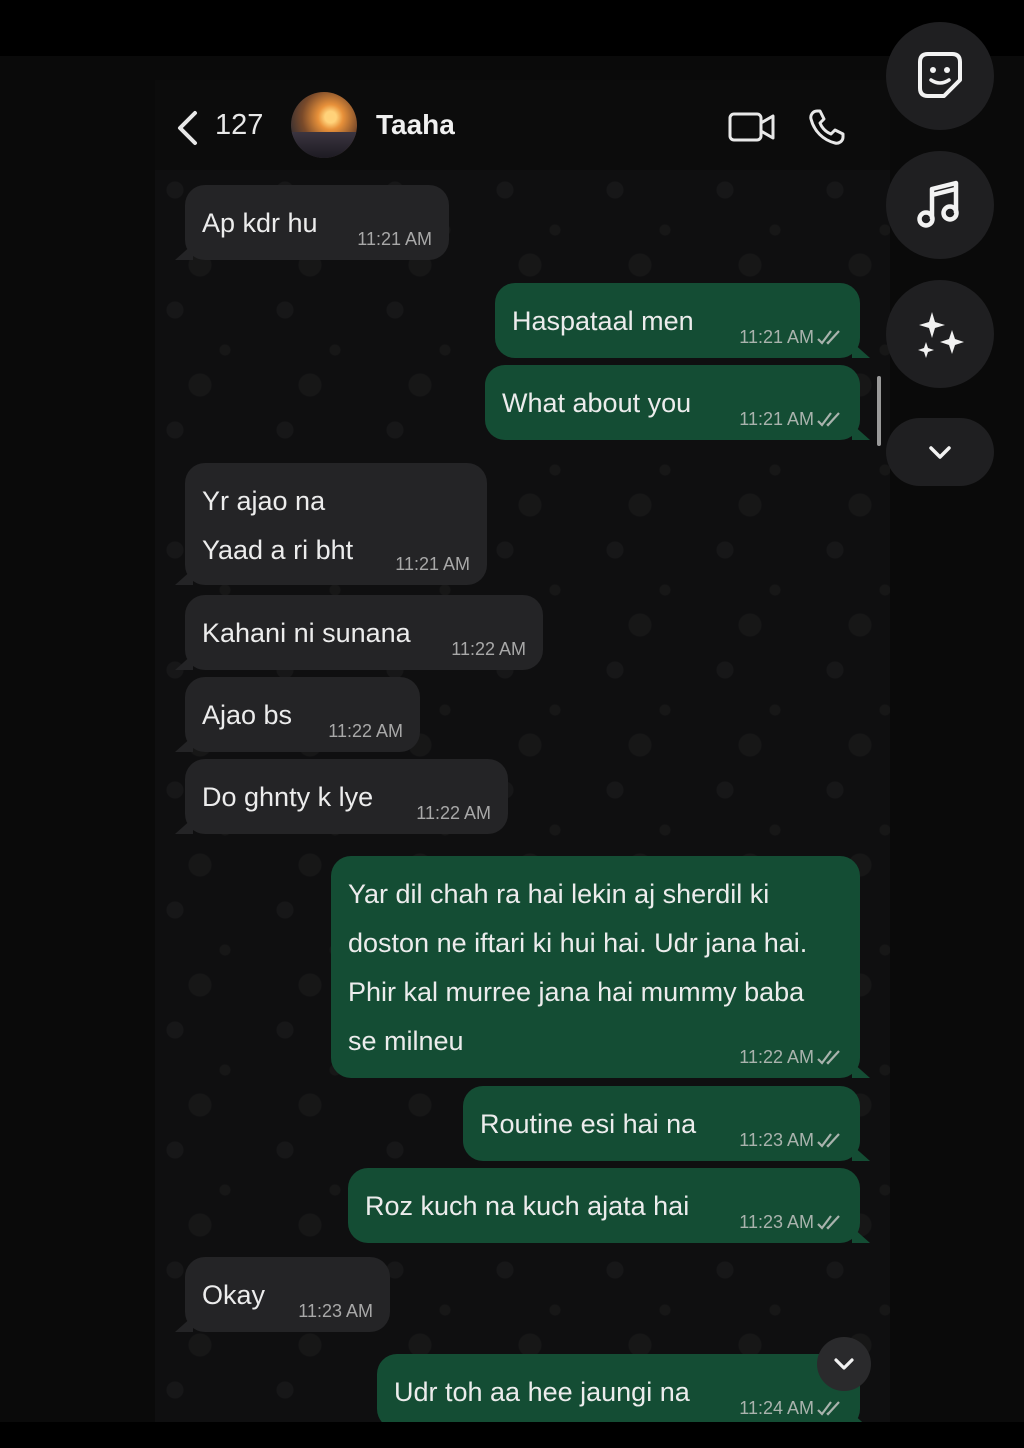  I want to click on outgoing-message: Udr toh aa hee jaungi na 11:24 AM, so click(623, 1388).